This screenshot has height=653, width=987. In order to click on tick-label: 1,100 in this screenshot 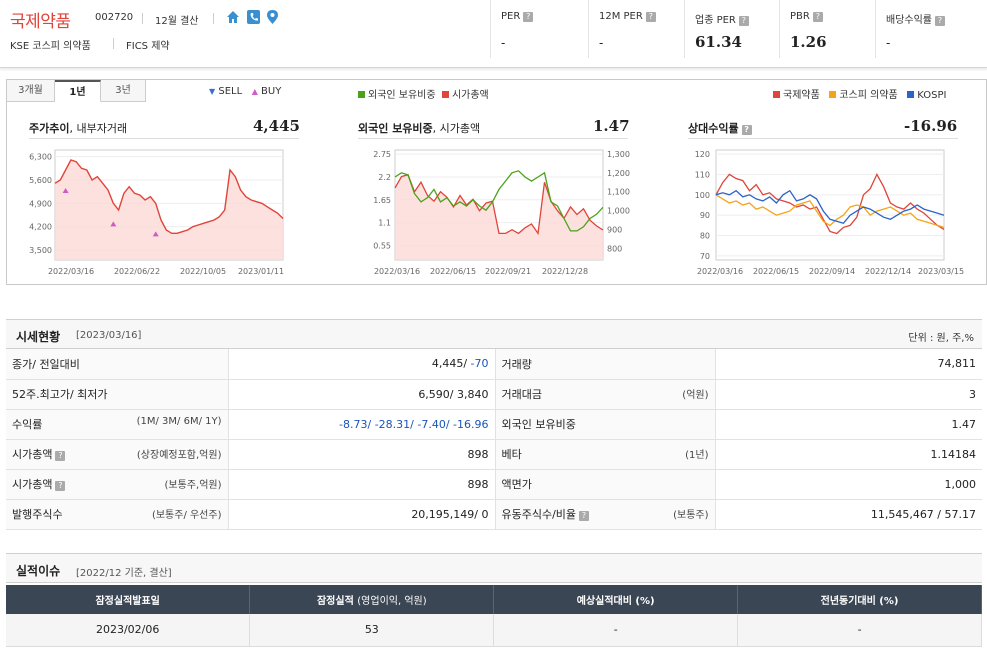, I will do `click(618, 192)`.